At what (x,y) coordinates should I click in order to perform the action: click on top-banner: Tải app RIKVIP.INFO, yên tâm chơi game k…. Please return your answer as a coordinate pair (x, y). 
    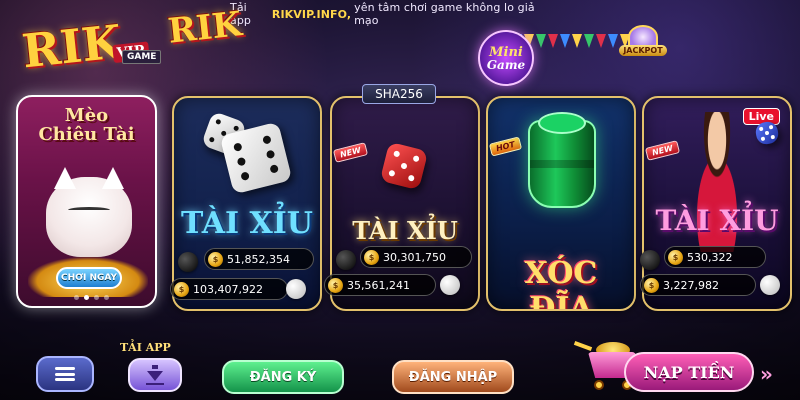
    Looking at the image, I should click on (390, 14).